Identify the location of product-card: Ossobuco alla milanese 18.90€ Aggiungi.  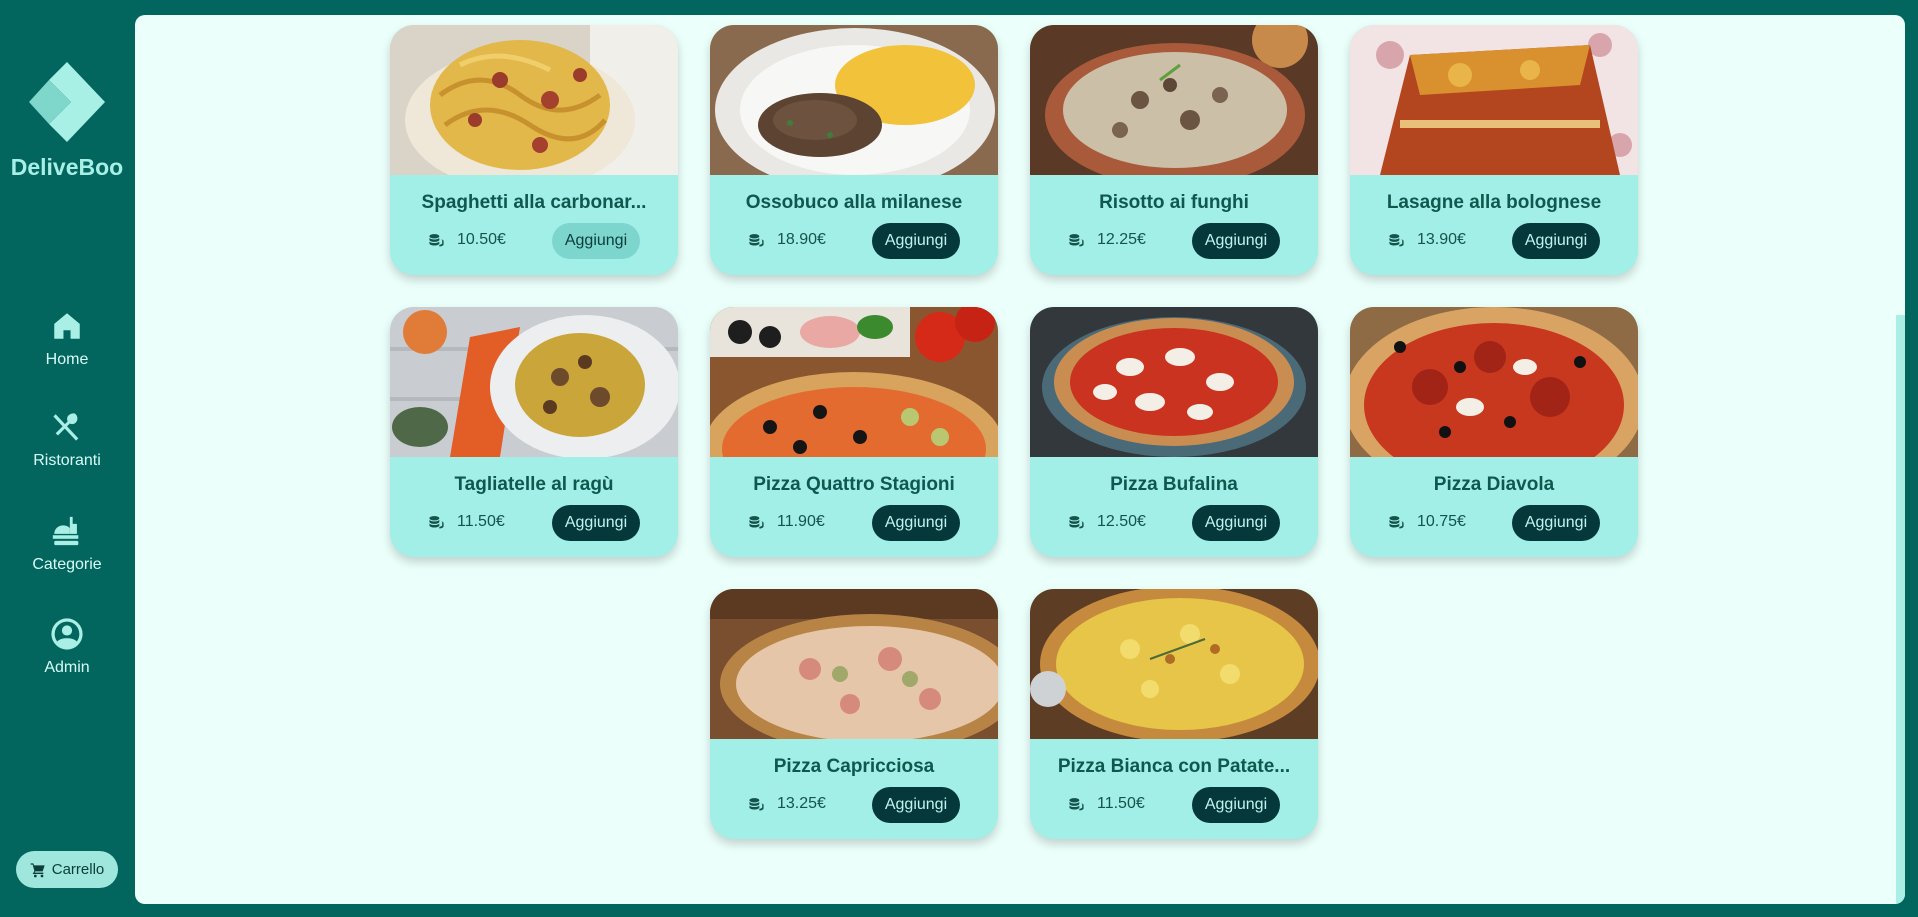
(854, 150).